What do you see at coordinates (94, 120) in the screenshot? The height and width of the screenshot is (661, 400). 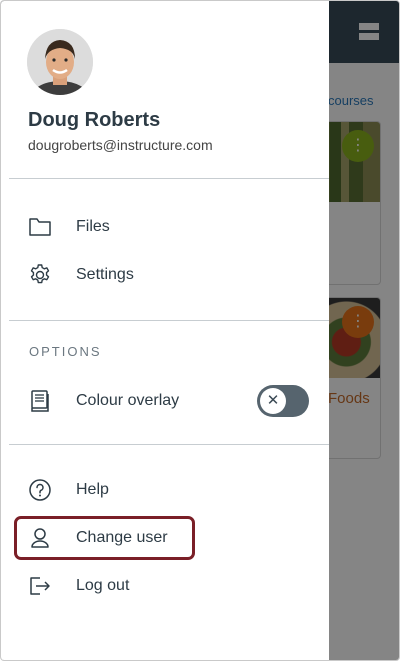 I see `user-name: Doug Roberts` at bounding box center [94, 120].